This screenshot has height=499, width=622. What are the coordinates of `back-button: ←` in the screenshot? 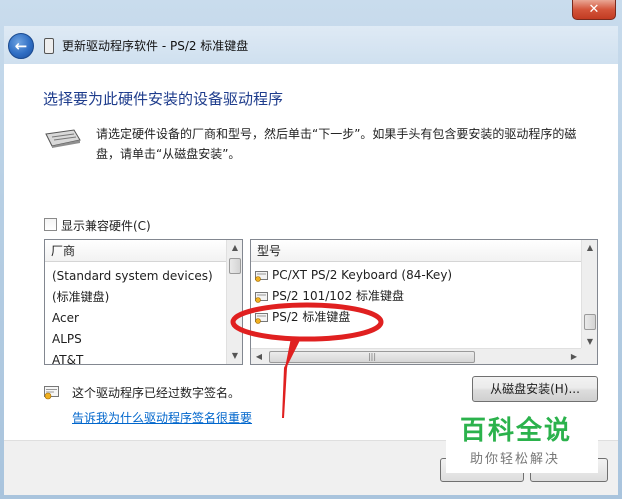 It's located at (21, 46).